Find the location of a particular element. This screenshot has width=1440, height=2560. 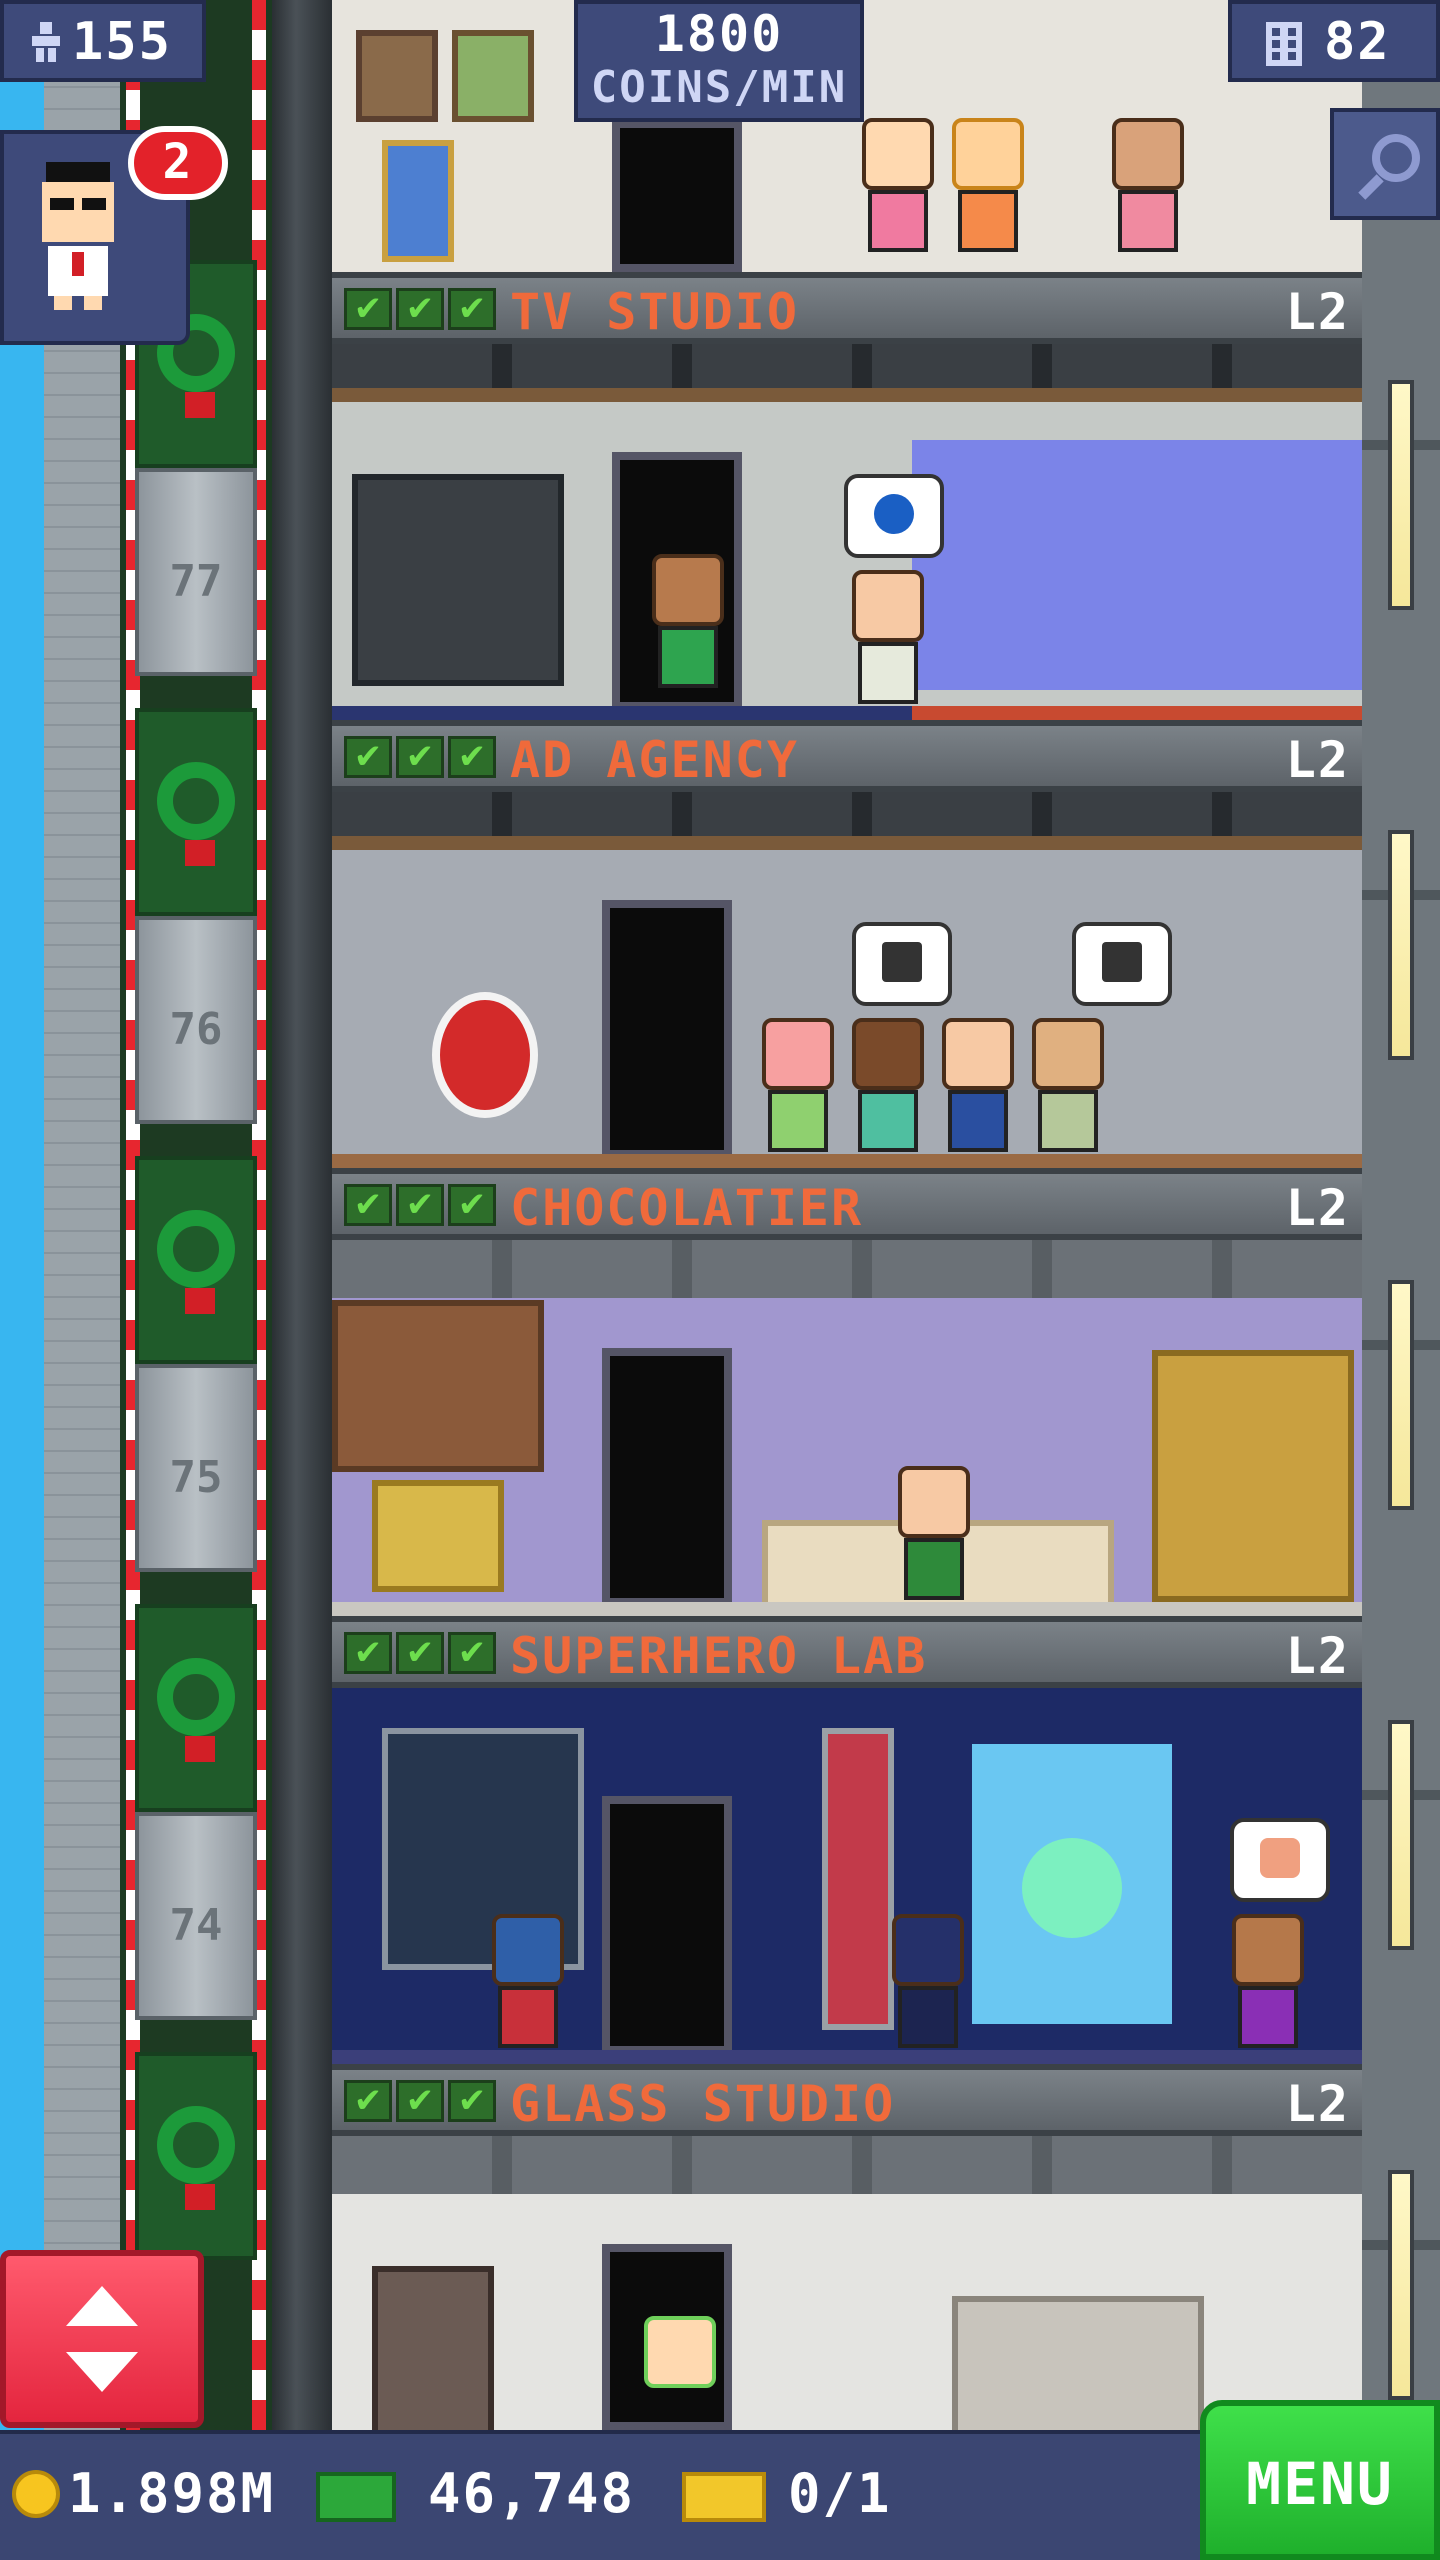

floor-name: SUPERHERO LAB is located at coordinates (719, 1656).